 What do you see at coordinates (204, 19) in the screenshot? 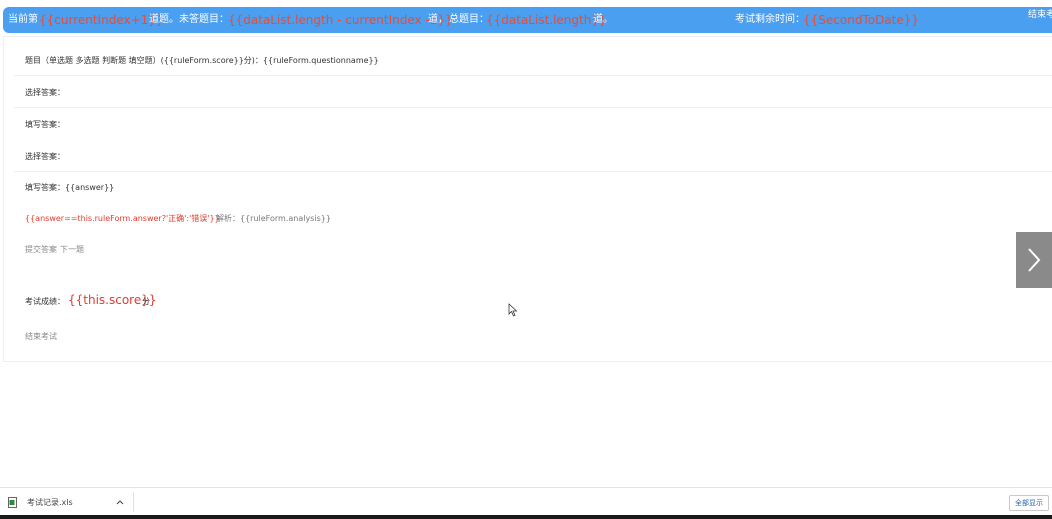
I see `unanswered-label: 未答题目：` at bounding box center [204, 19].